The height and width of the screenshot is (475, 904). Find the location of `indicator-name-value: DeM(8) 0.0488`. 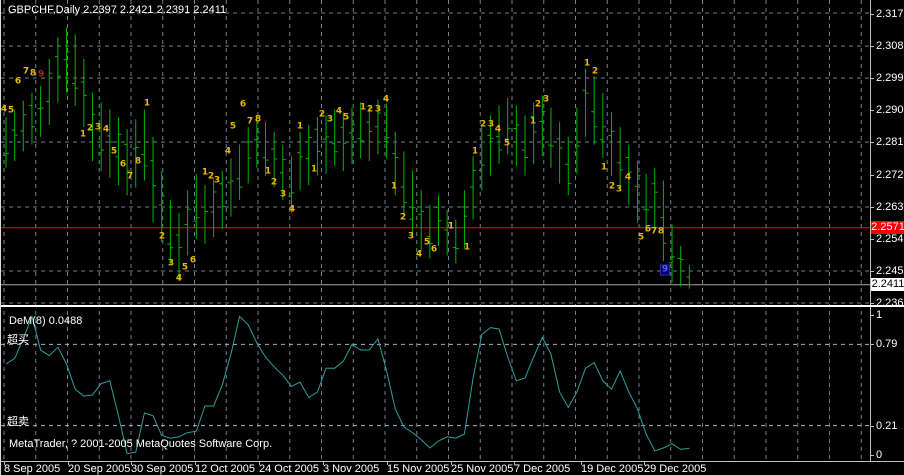

indicator-name-value: DeM(8) 0.0488 is located at coordinates (46, 321).